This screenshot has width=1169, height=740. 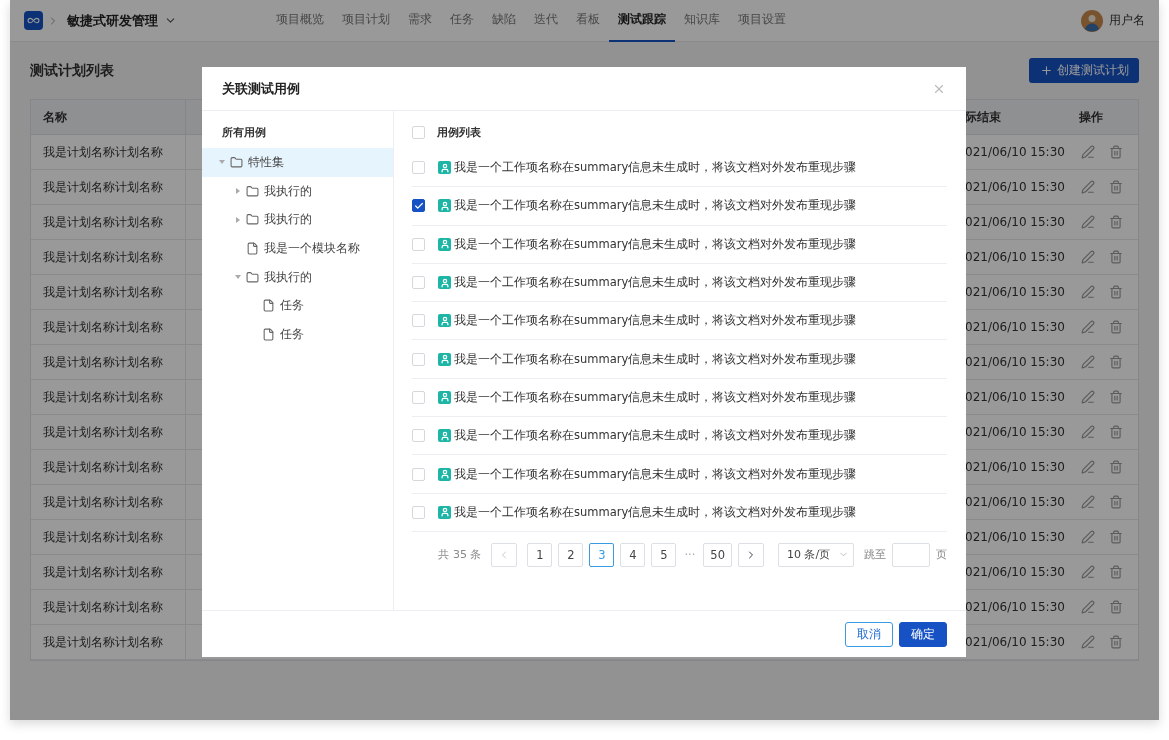 I want to click on nav-tab: 知识库, so click(x=702, y=21).